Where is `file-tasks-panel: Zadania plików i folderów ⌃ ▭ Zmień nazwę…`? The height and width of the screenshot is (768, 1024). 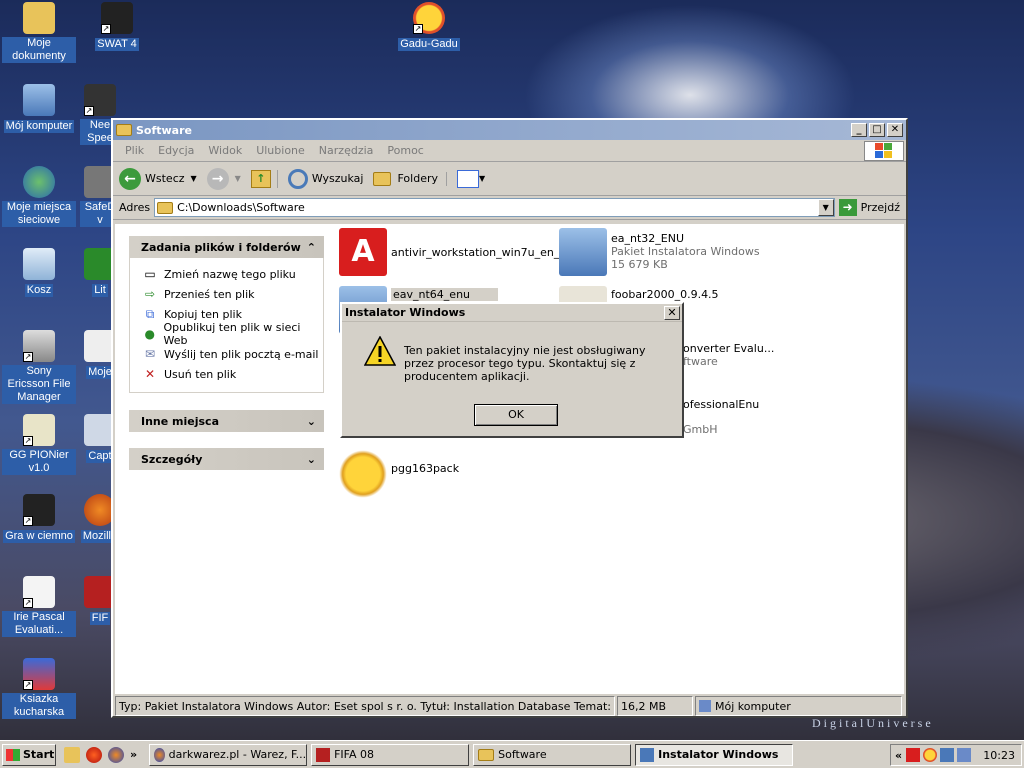 file-tasks-panel: Zadania plików i folderów ⌃ ▭ Zmień nazwę… is located at coordinates (226, 314).